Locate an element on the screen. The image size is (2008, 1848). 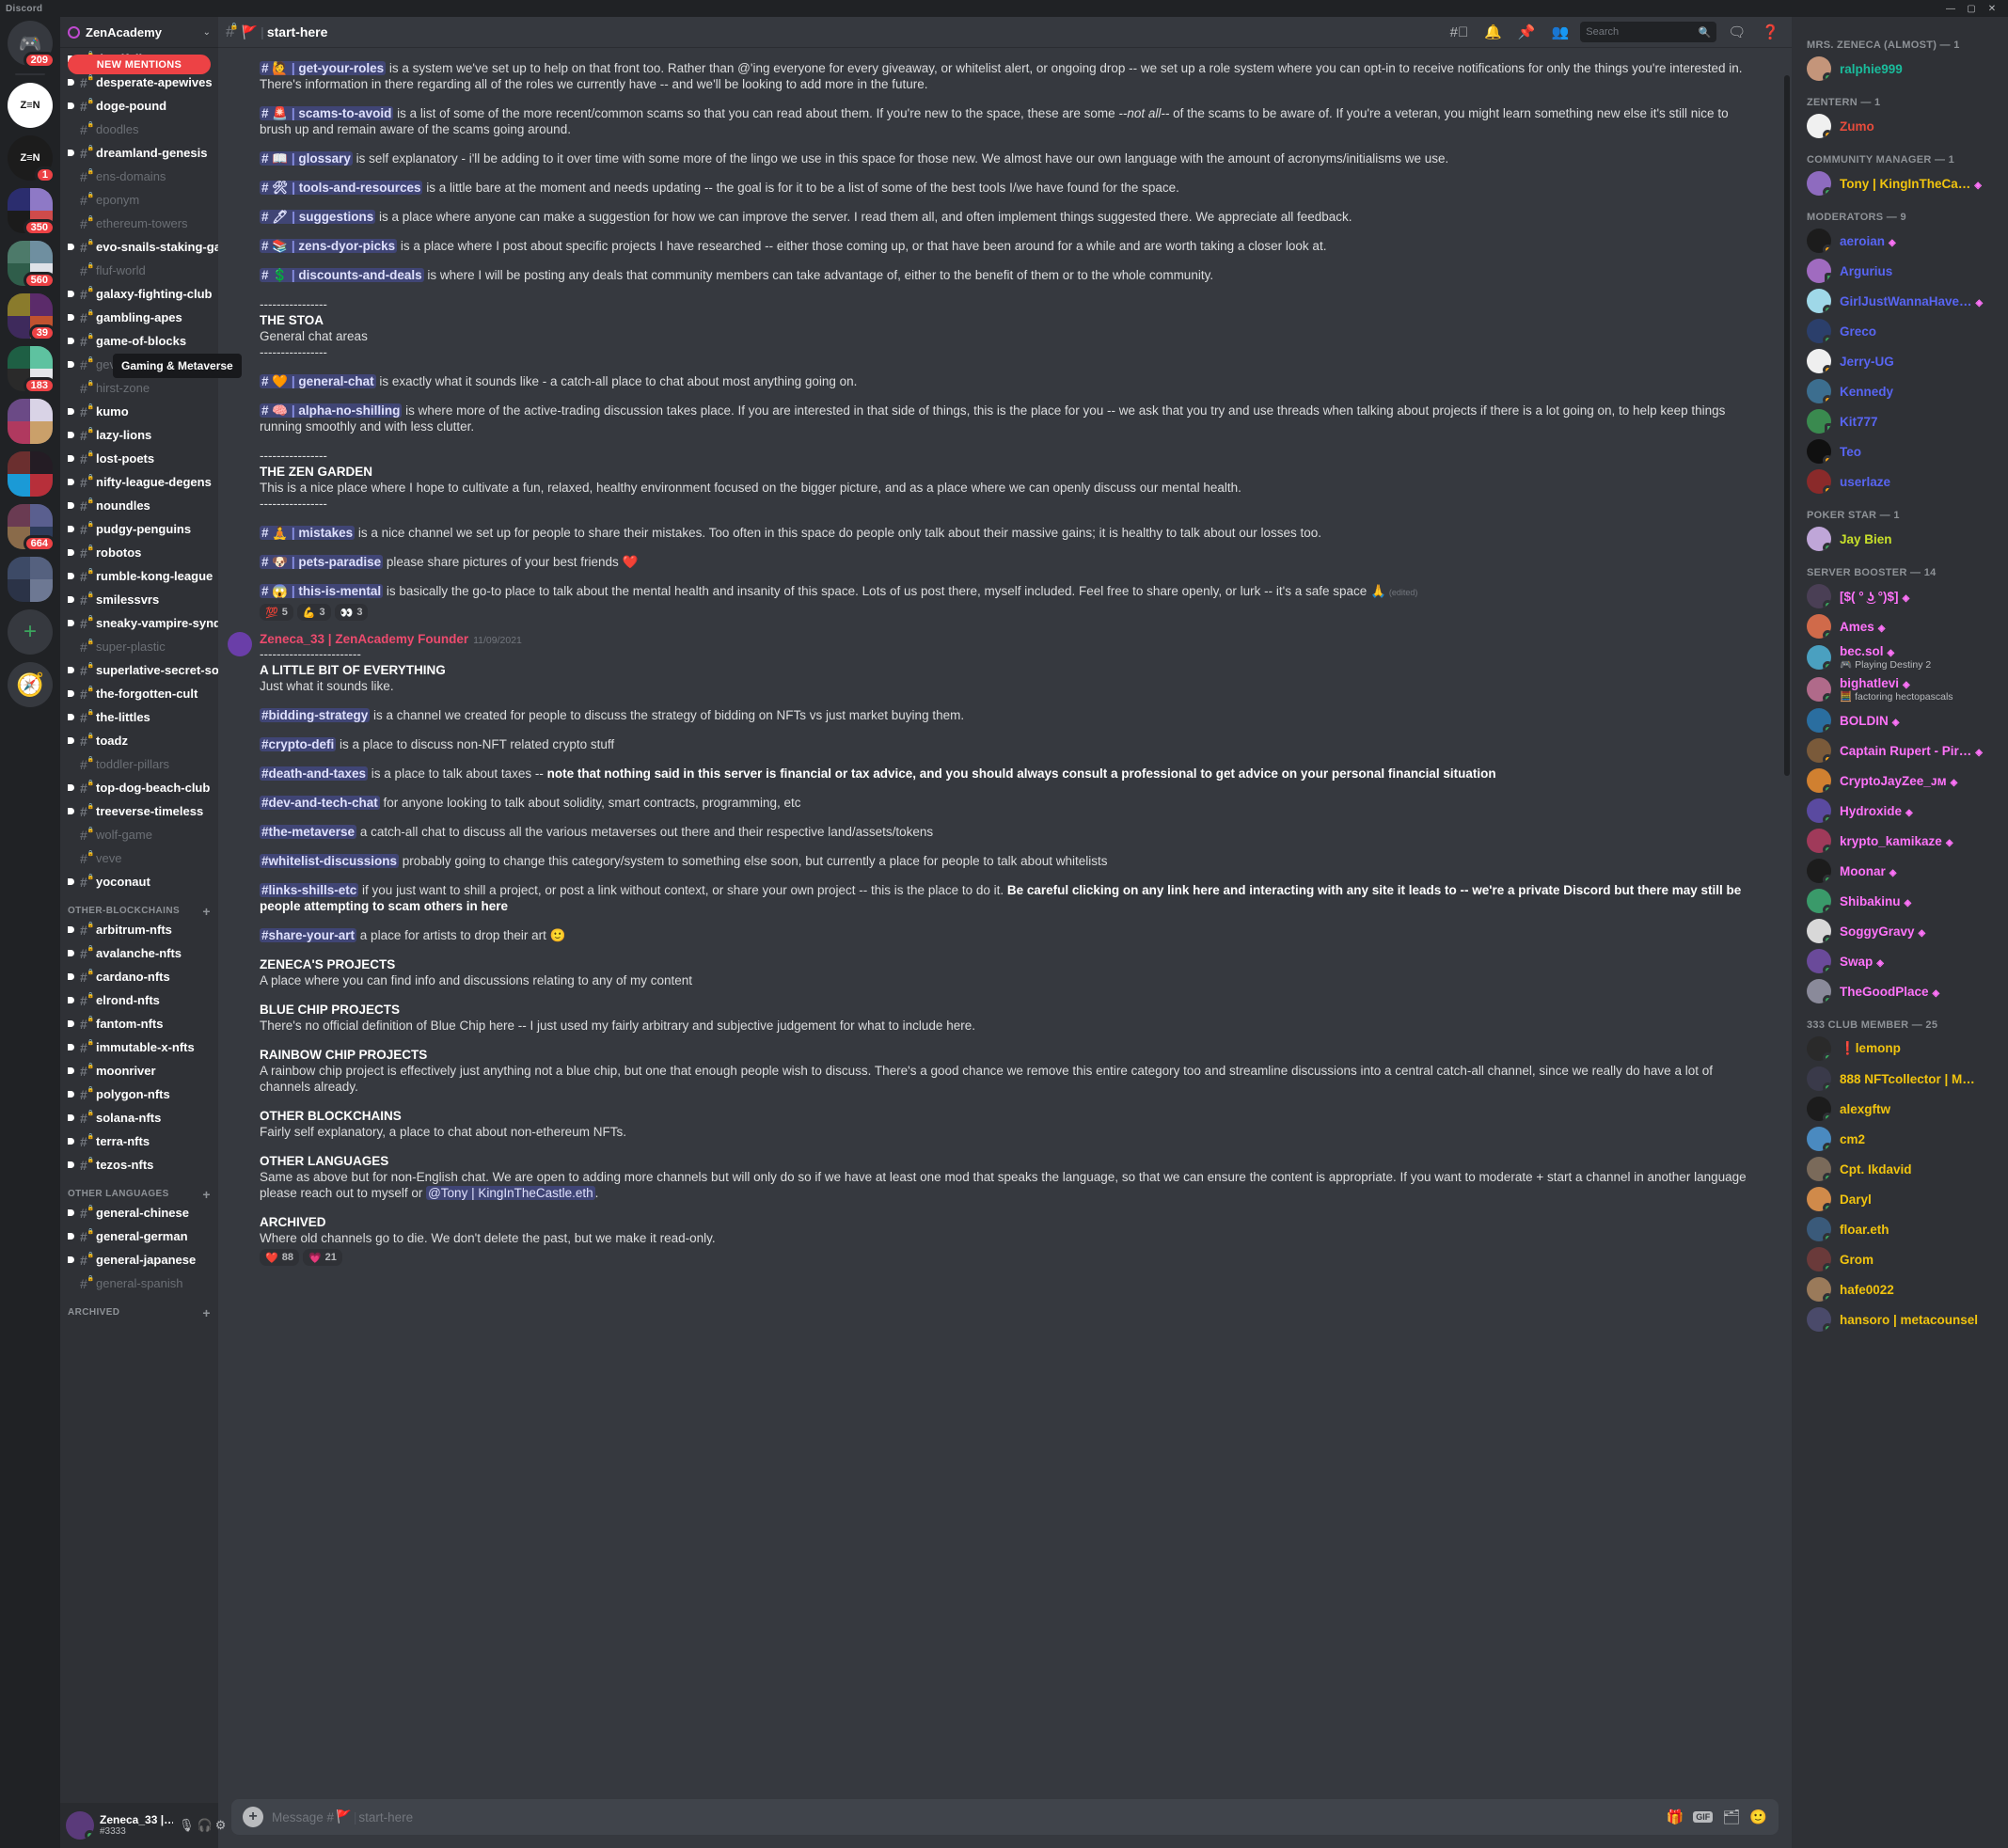
sidebar-item-ethereum-towers: #ethereum-towers is located at coordinates (139, 223).